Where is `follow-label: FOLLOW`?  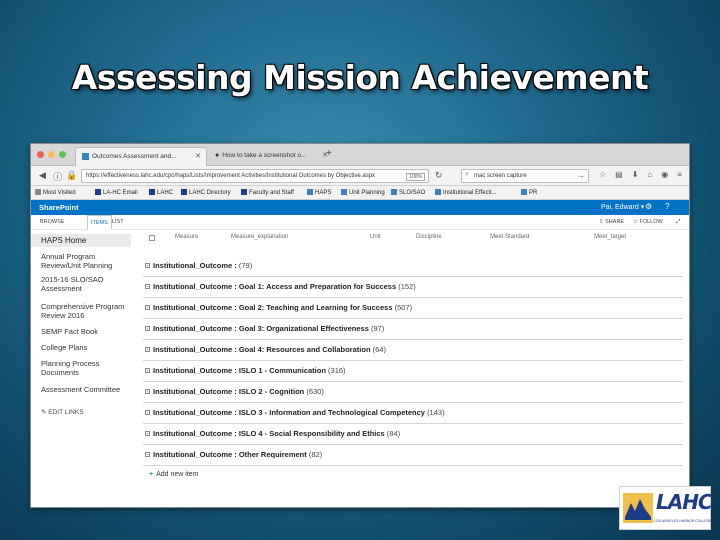 follow-label: FOLLOW is located at coordinates (651, 222).